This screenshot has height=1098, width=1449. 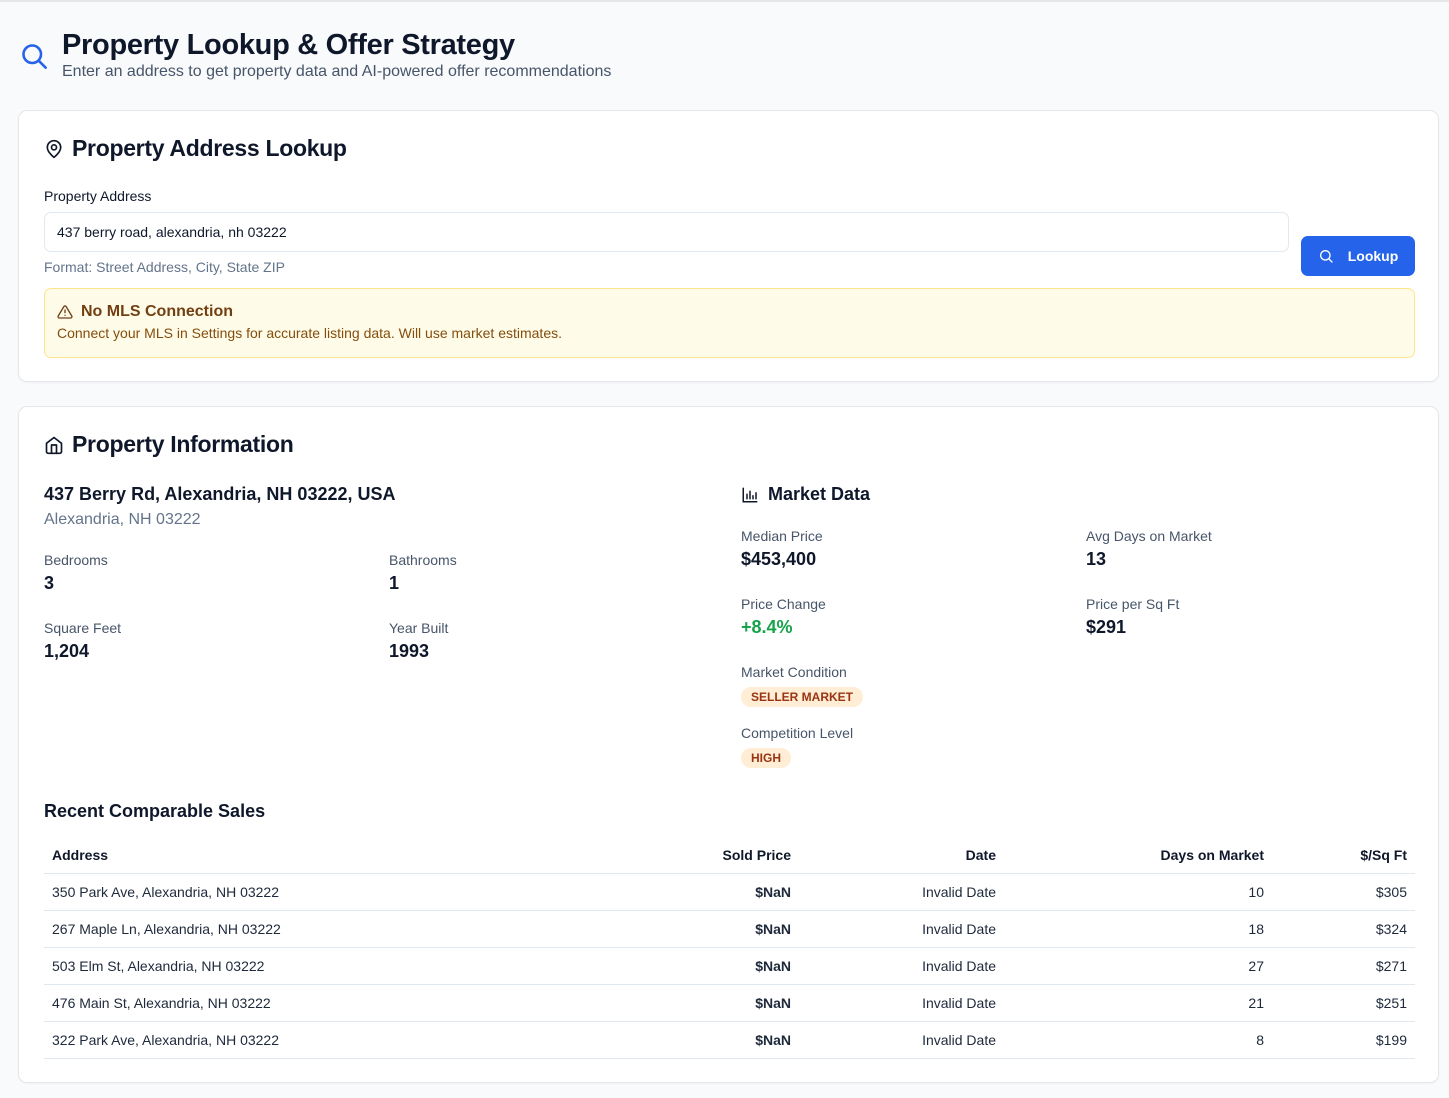 I want to click on column-header-sold-price: Sold Price, so click(x=701, y=855).